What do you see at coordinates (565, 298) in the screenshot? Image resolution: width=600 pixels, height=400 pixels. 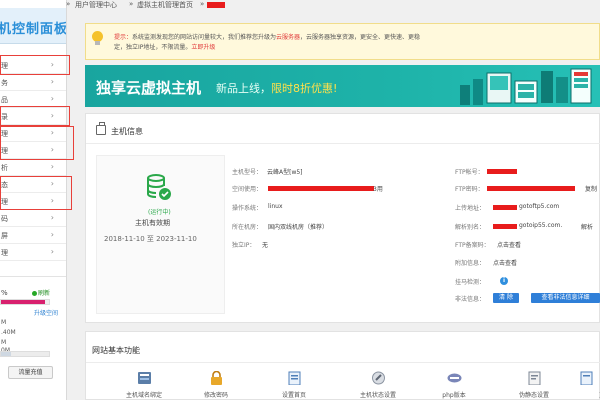 I see `view-illegal-detail-button: 查看非法信息详细` at bounding box center [565, 298].